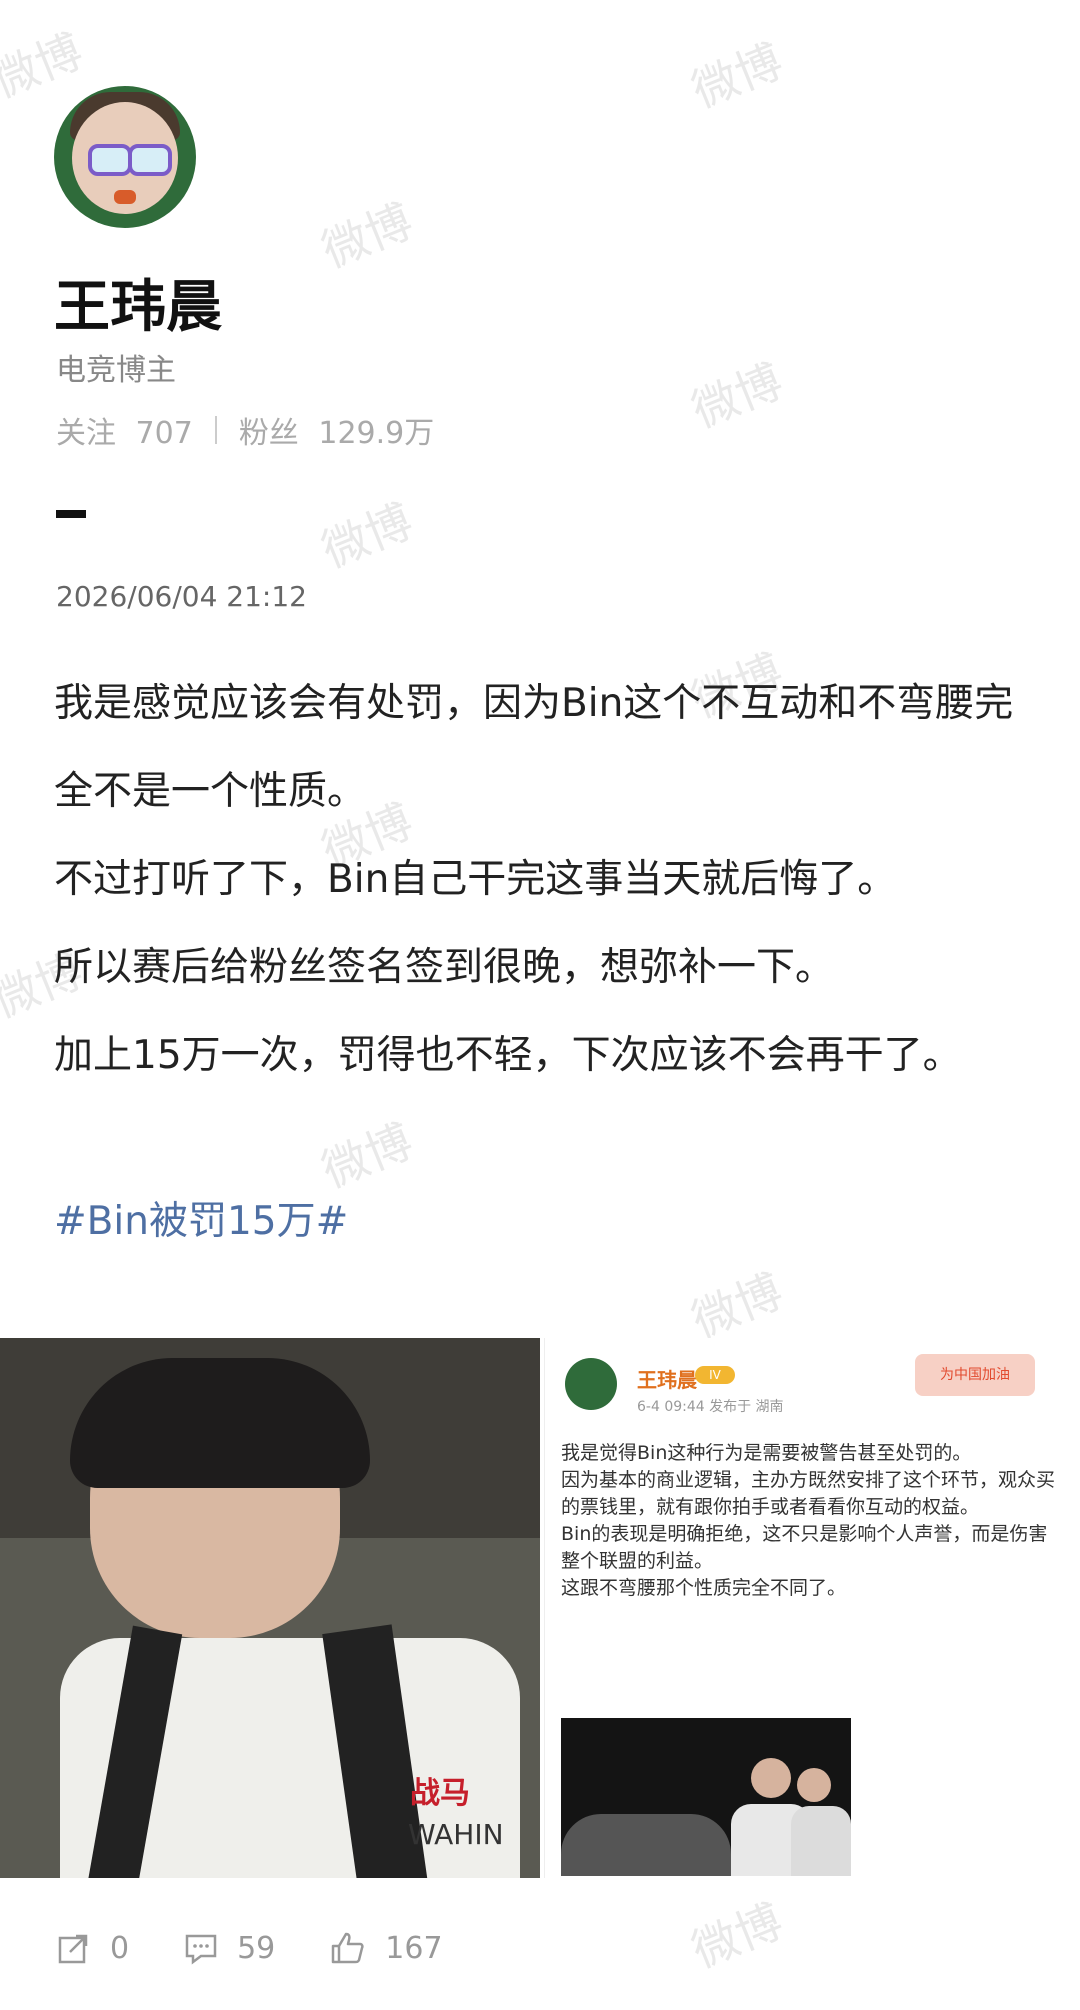 This screenshot has height=2010, width=1080. What do you see at coordinates (975, 1375) in the screenshot?
I see `embedded-tag: 为中国加油` at bounding box center [975, 1375].